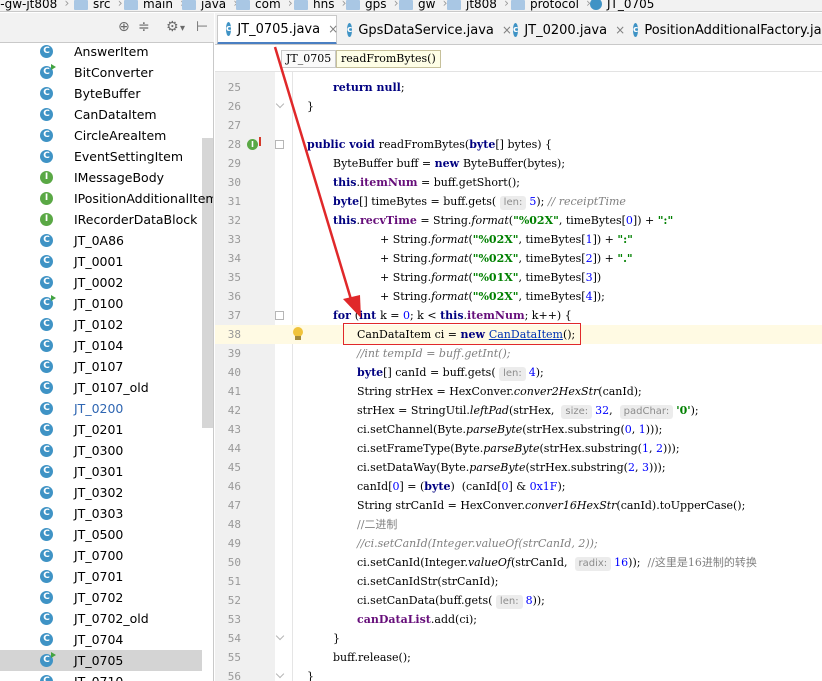 This screenshot has height=681, width=822. What do you see at coordinates (101, 135) in the screenshot?
I see `tree-item: C CircleAreaItem` at bounding box center [101, 135].